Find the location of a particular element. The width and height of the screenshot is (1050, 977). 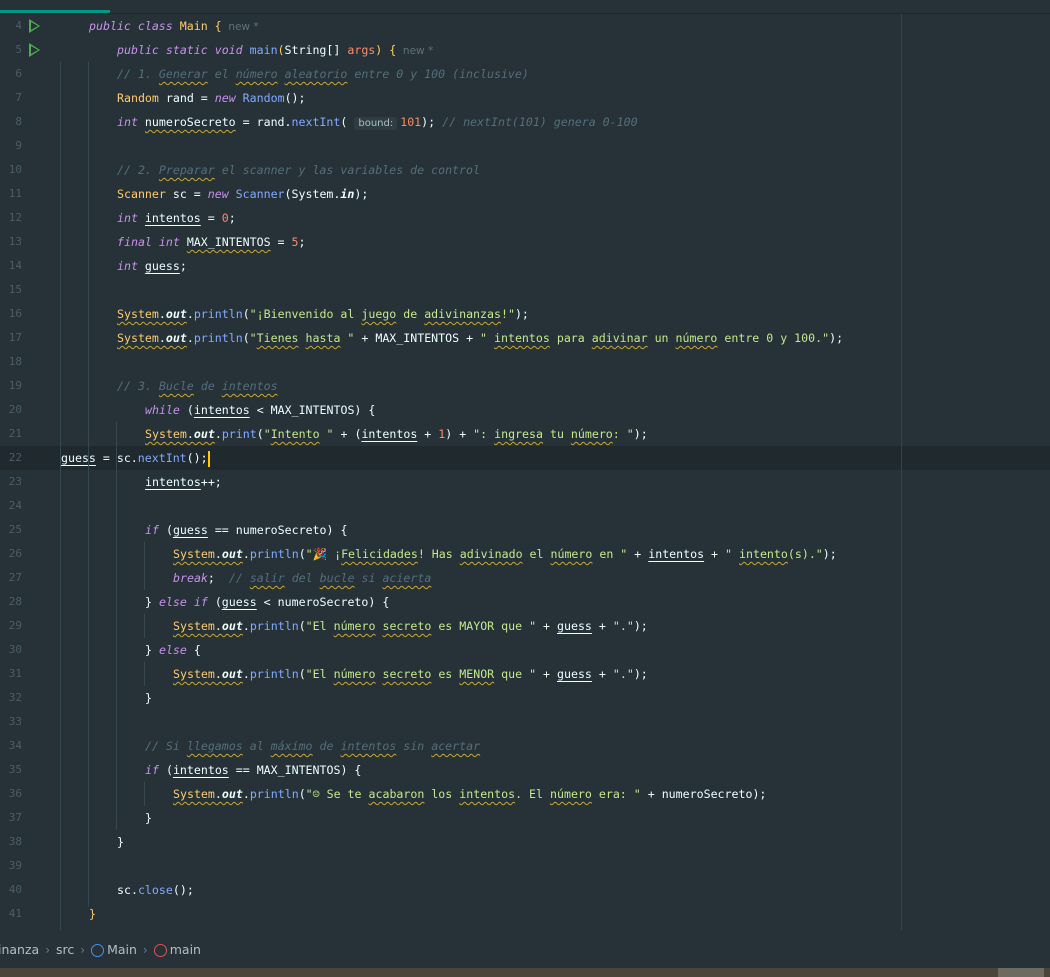

line-number: 32 is located at coordinates (11, 698).